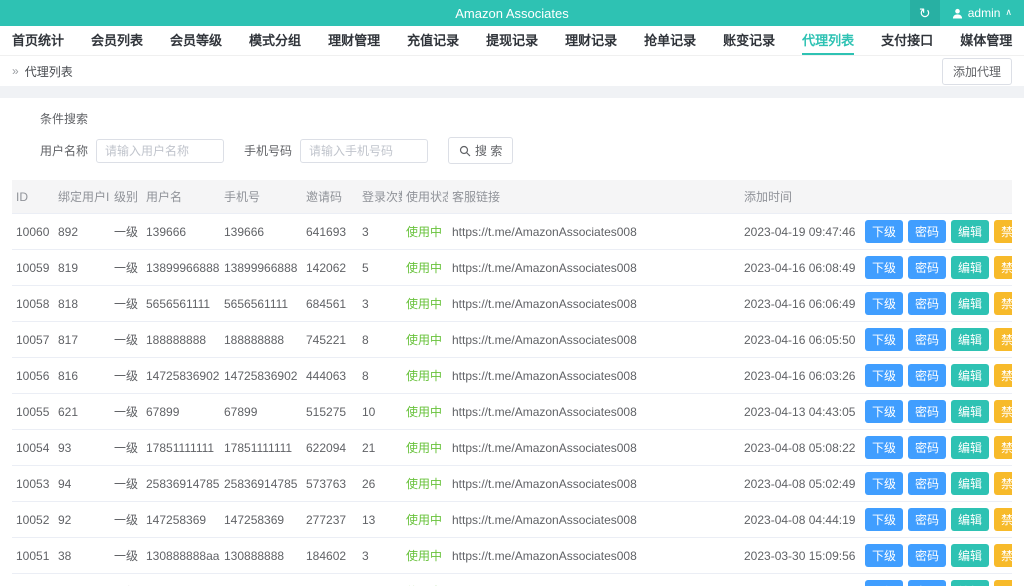 The height and width of the screenshot is (586, 1024). I want to click on cell-service_link: 0006, so click(594, 579).